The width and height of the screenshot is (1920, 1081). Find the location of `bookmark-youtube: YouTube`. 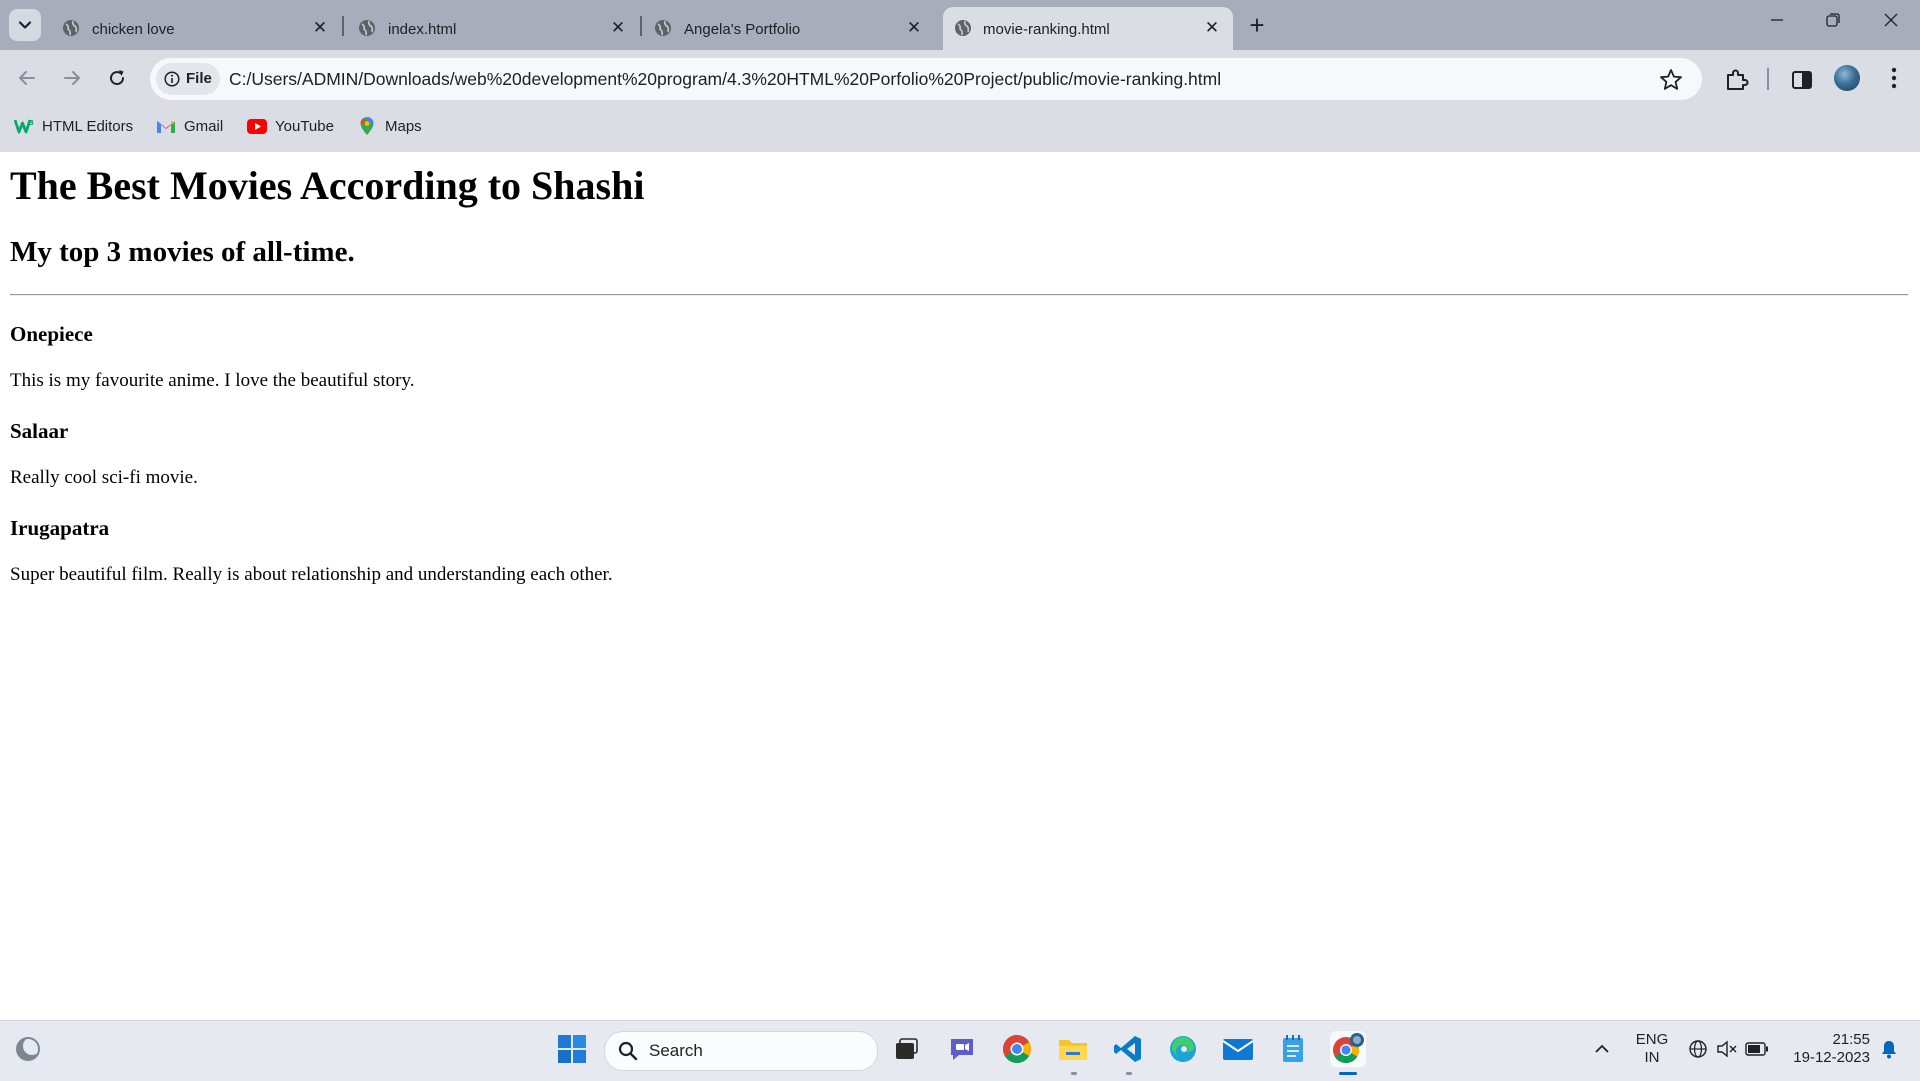

bookmark-youtube: YouTube is located at coordinates (290, 126).